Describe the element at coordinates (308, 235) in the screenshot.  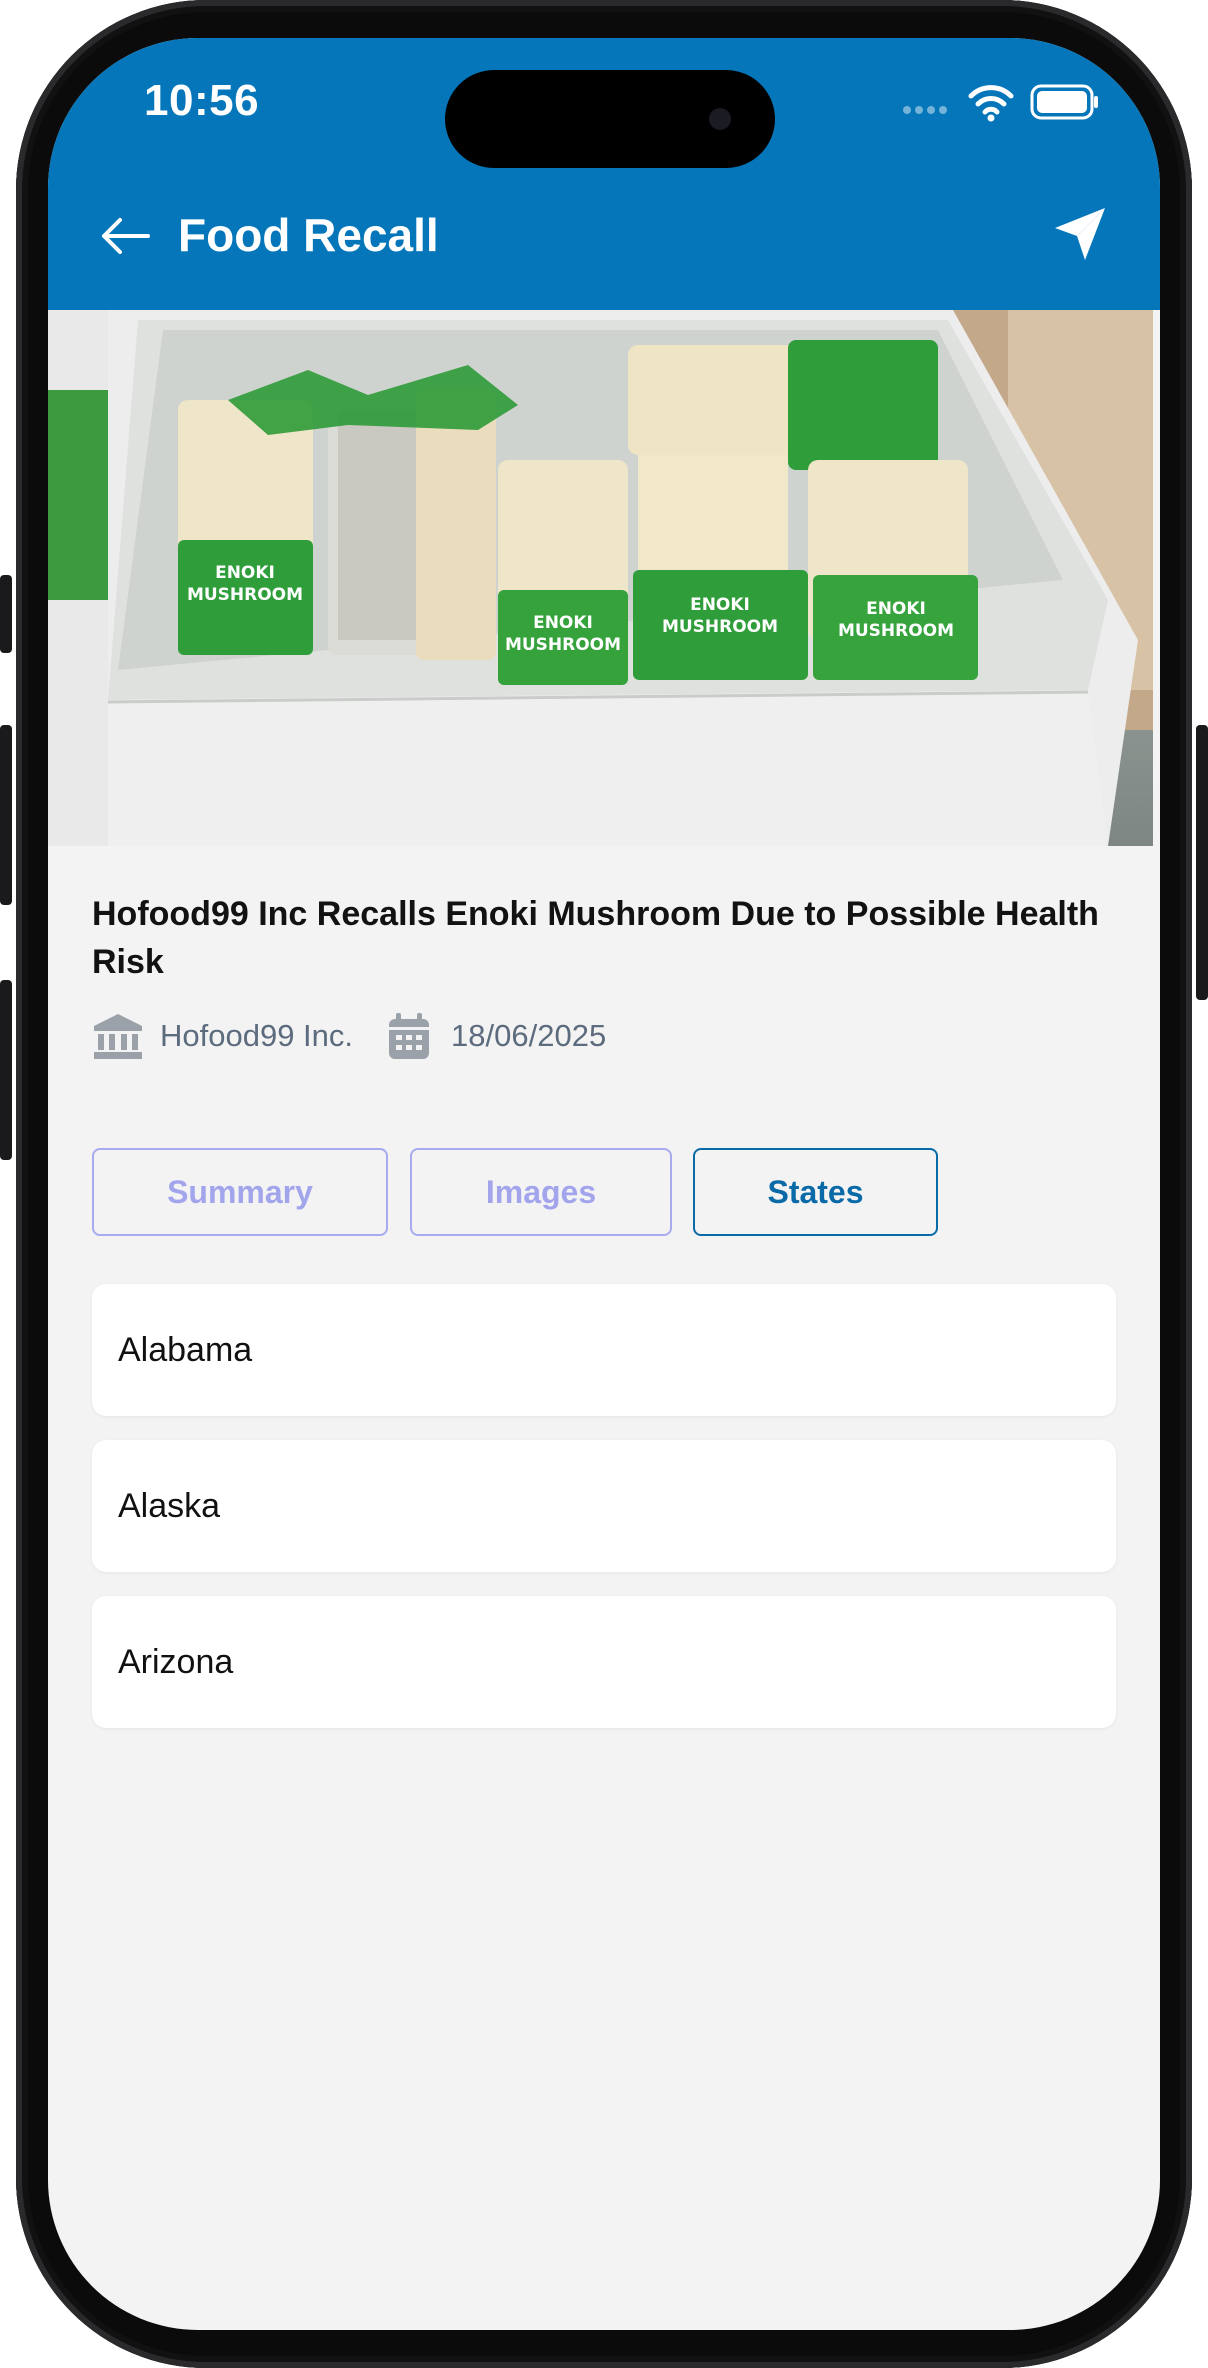
I see `page-title: Food Recall` at that location.